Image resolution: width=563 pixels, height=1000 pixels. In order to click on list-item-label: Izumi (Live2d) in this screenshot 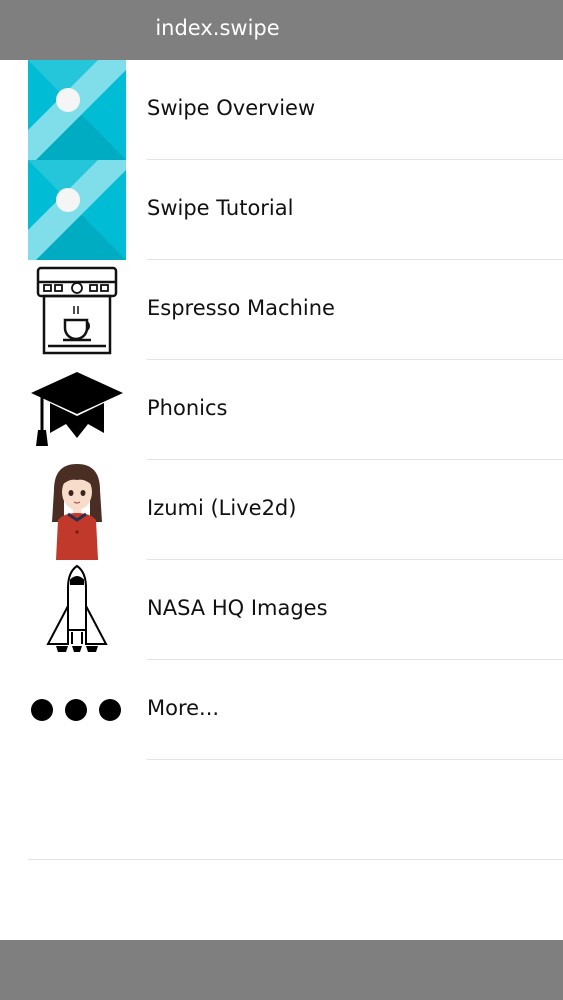, I will do `click(222, 508)`.